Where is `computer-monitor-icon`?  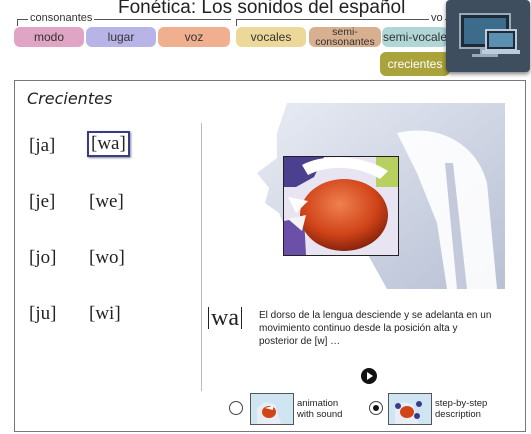 computer-monitor-icon is located at coordinates (488, 36).